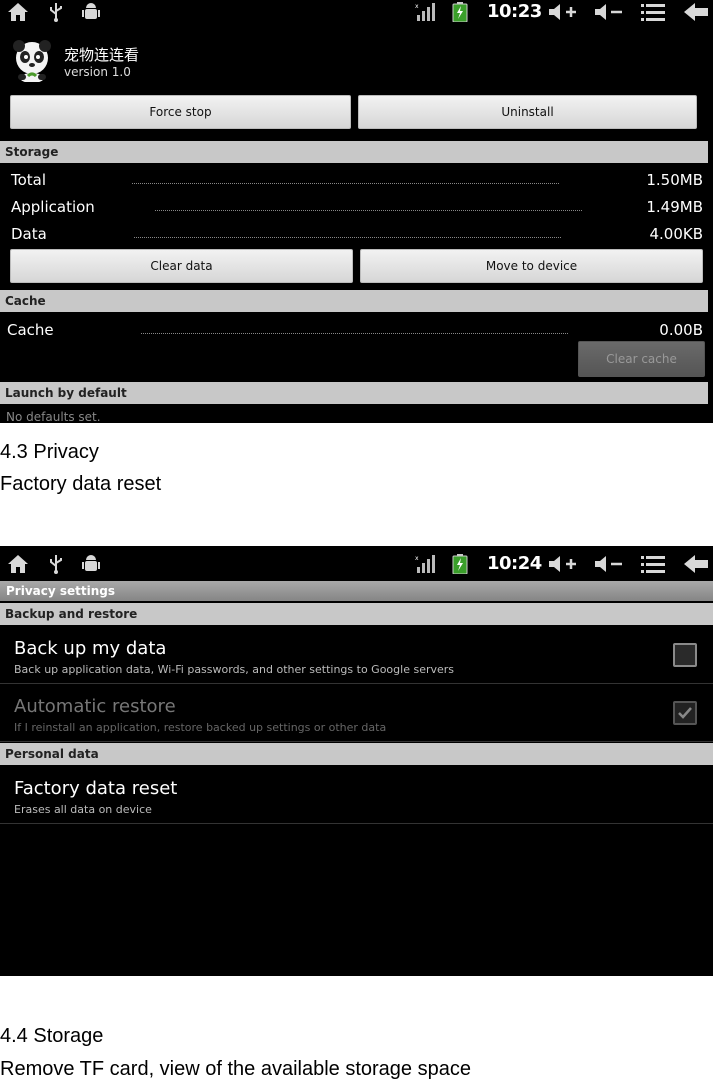  Describe the element at coordinates (97, 72) in the screenshot. I see `app-version: version 1.0` at that location.